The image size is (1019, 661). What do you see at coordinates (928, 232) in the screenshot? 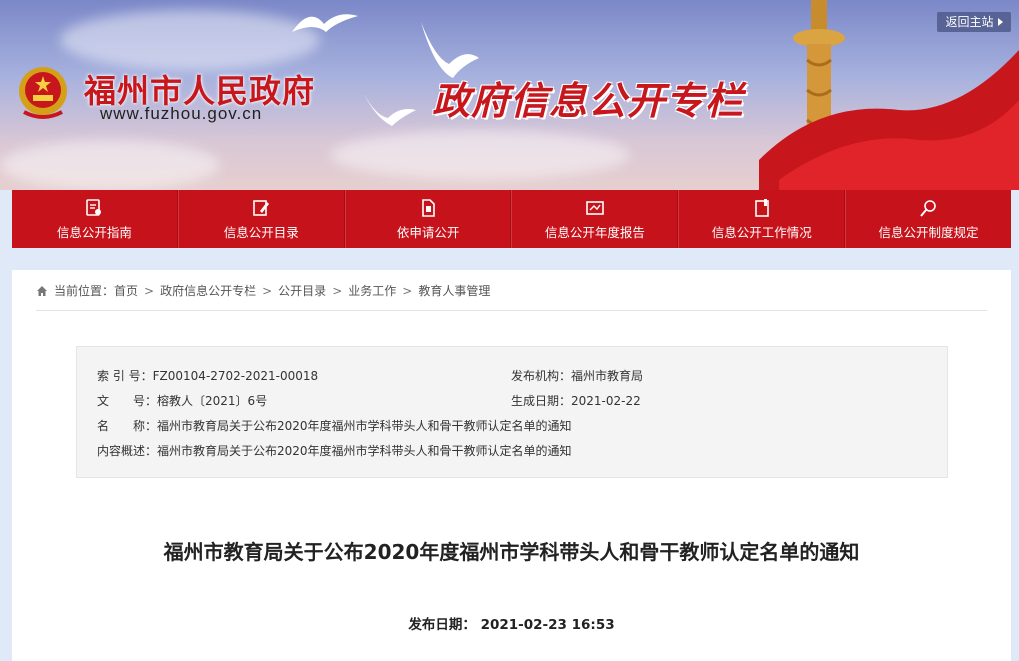
I see `nav-label: 信息公开制度规定` at bounding box center [928, 232].